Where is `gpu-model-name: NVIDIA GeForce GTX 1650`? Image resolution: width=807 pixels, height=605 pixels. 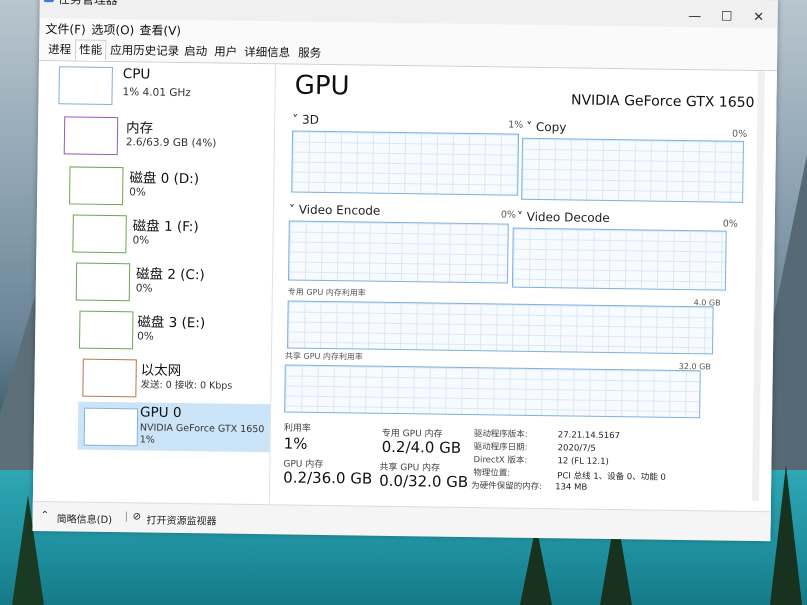
gpu-model-name: NVIDIA GeForce GTX 1650 is located at coordinates (662, 101).